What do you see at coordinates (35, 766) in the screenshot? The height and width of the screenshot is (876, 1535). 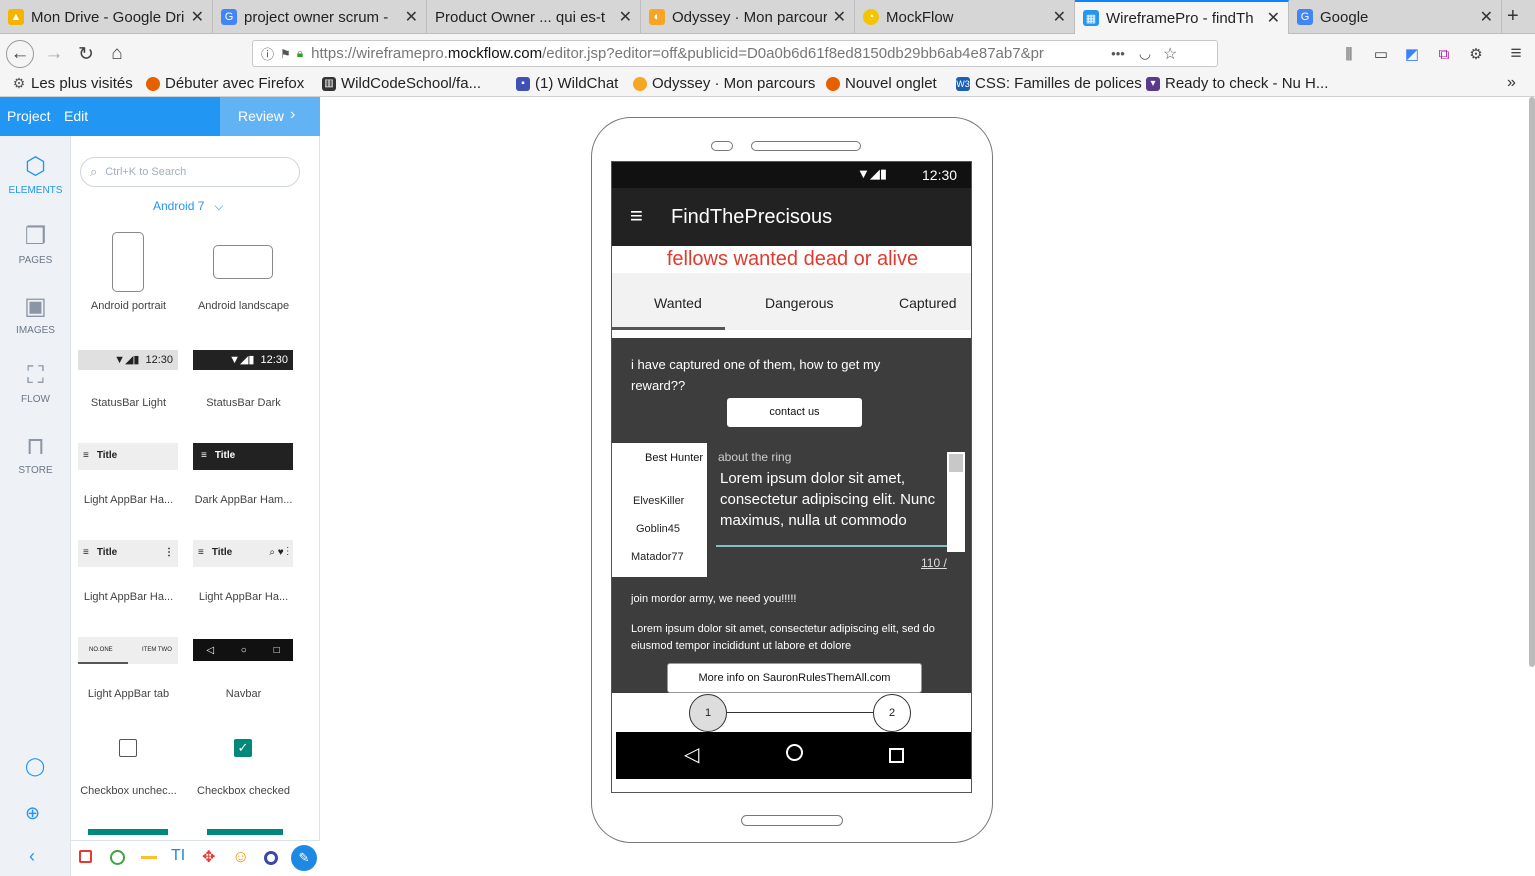 I see `comment-icon: ◯` at bounding box center [35, 766].